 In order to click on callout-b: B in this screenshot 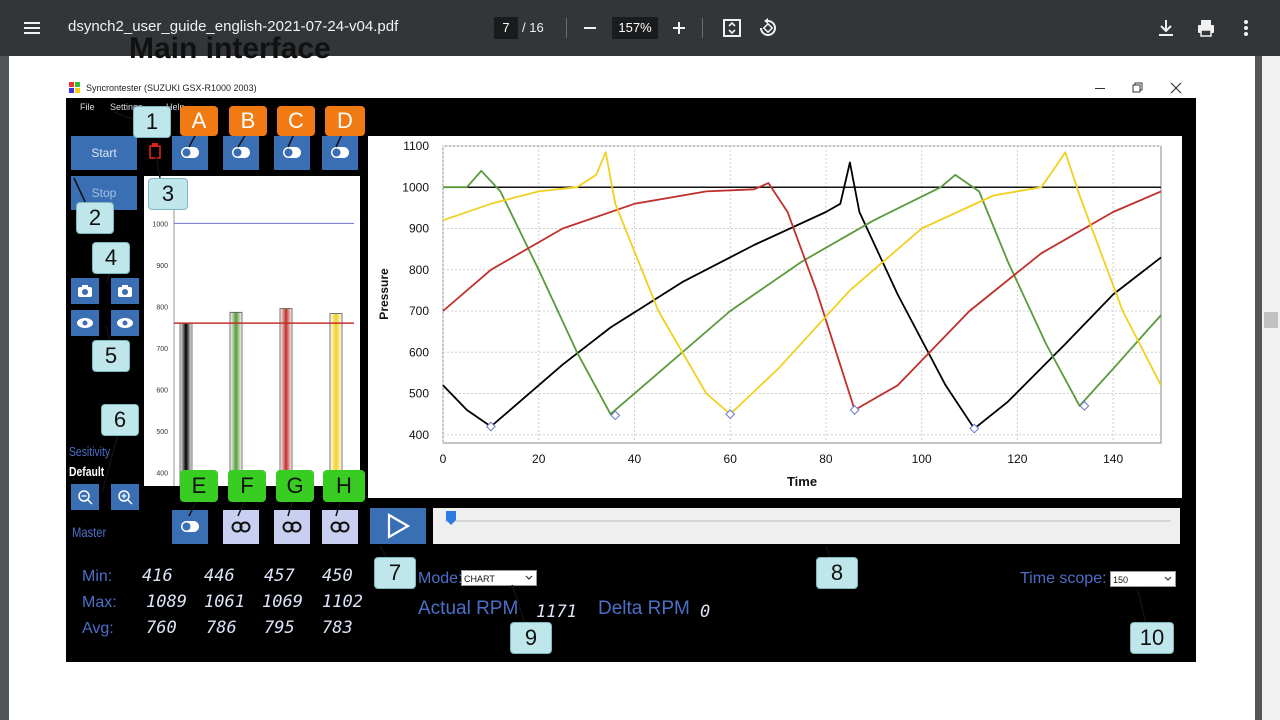, I will do `click(248, 121)`.